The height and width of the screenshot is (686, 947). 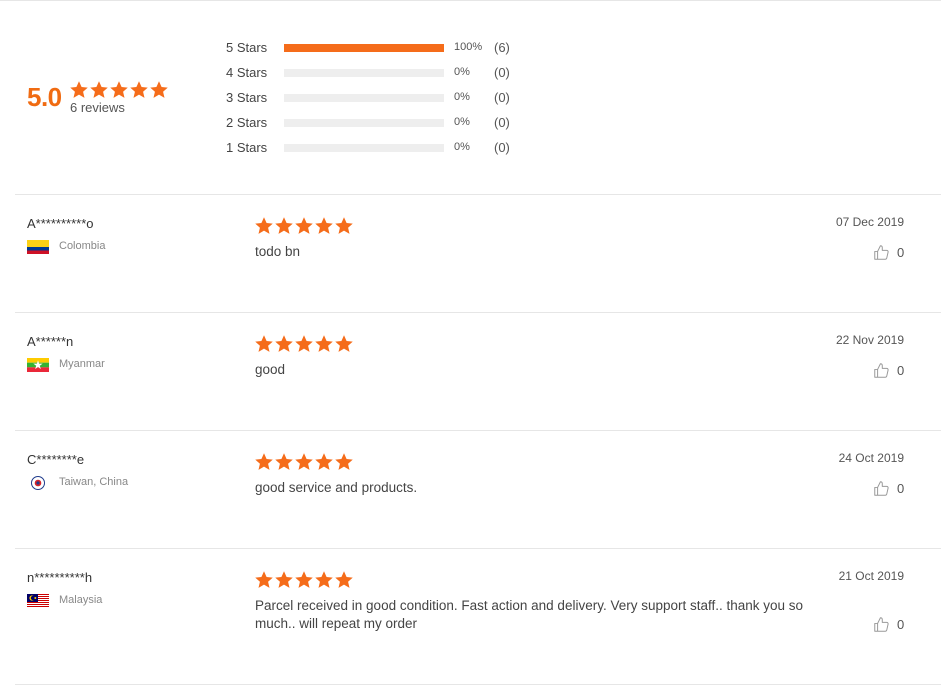 I want to click on distribution-count: (6), so click(x=502, y=47).